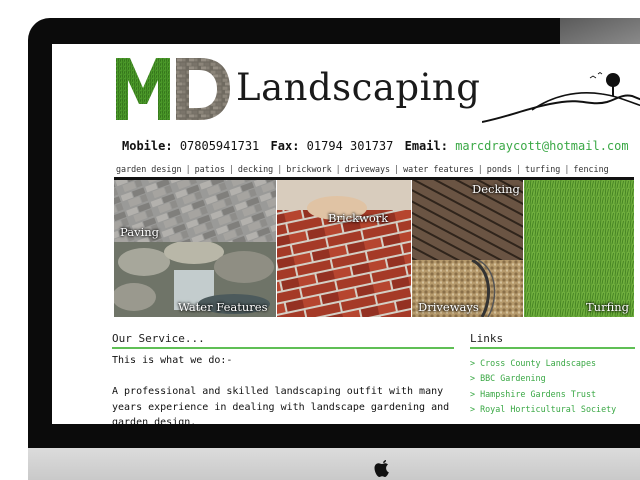  Describe the element at coordinates (552, 348) in the screenshot. I see `links-rule` at that location.